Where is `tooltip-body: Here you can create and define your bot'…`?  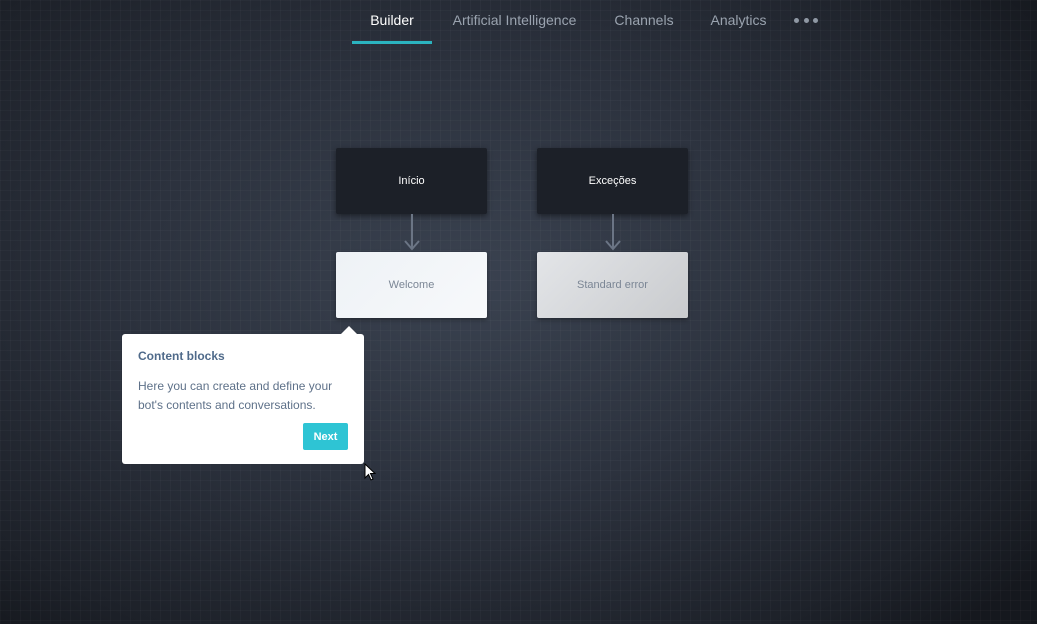
tooltip-body: Here you can create and define your bot'… is located at coordinates (235, 395).